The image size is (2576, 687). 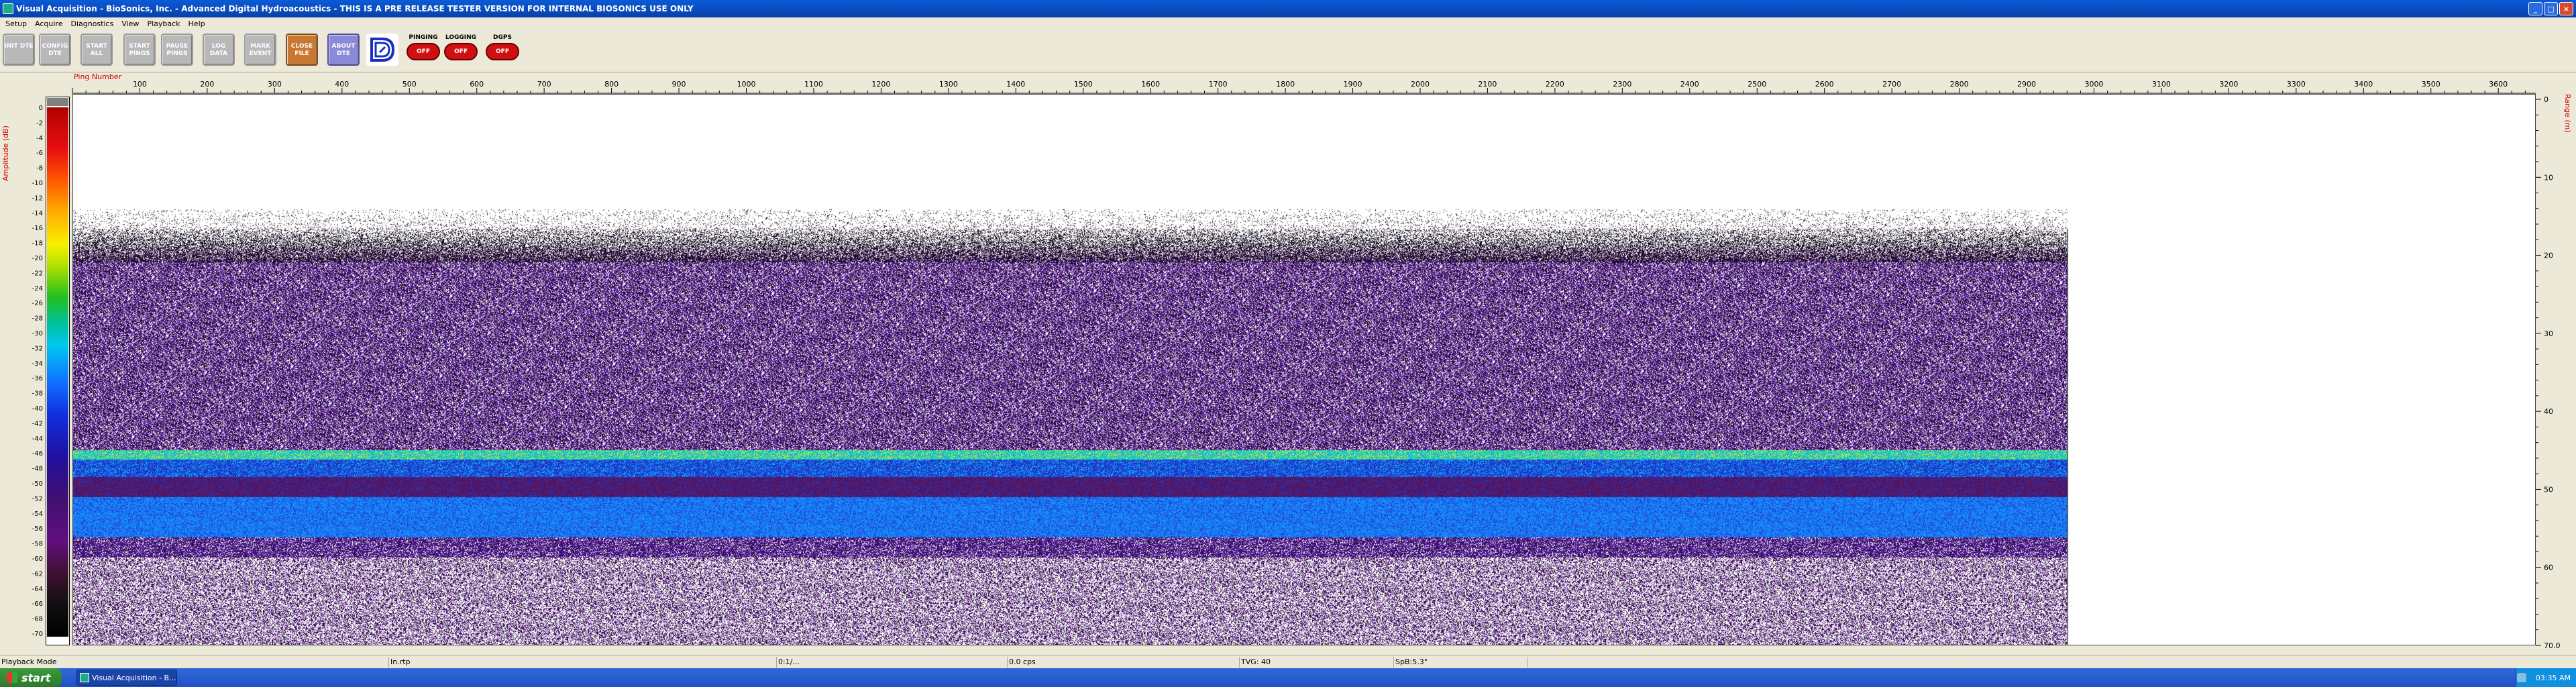 I want to click on log-data-button: LOG DATA, so click(x=219, y=50).